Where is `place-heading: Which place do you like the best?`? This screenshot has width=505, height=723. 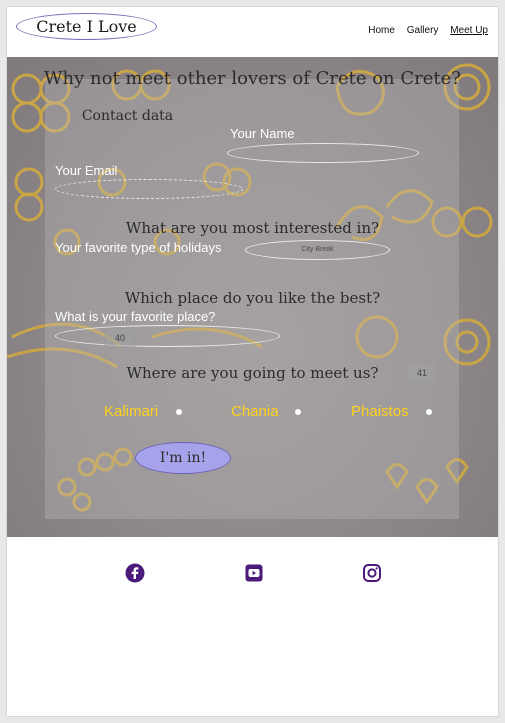 place-heading: Which place do you like the best? is located at coordinates (252, 298).